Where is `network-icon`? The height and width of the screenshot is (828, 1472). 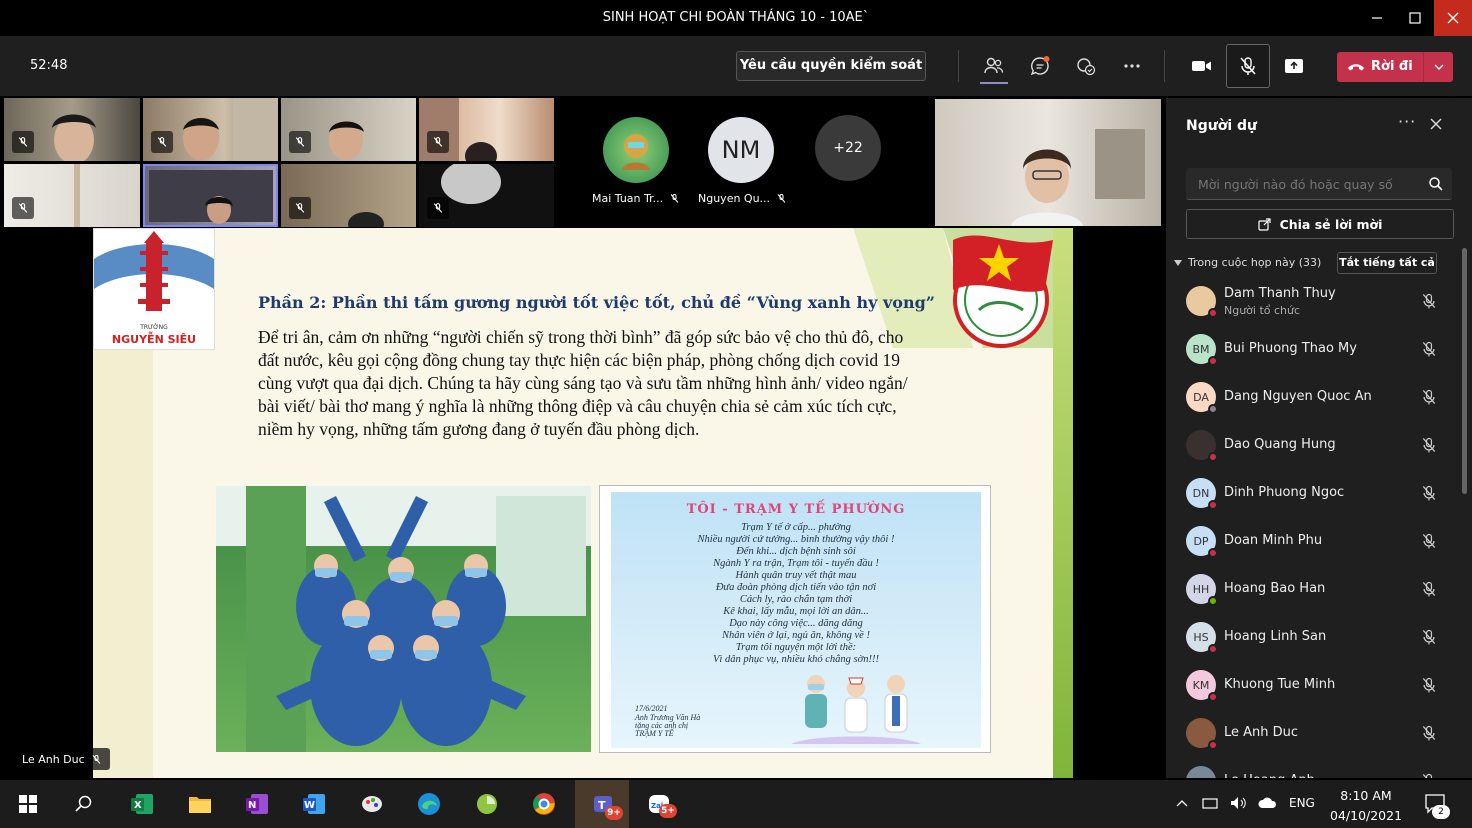 network-icon is located at coordinates (1211, 804).